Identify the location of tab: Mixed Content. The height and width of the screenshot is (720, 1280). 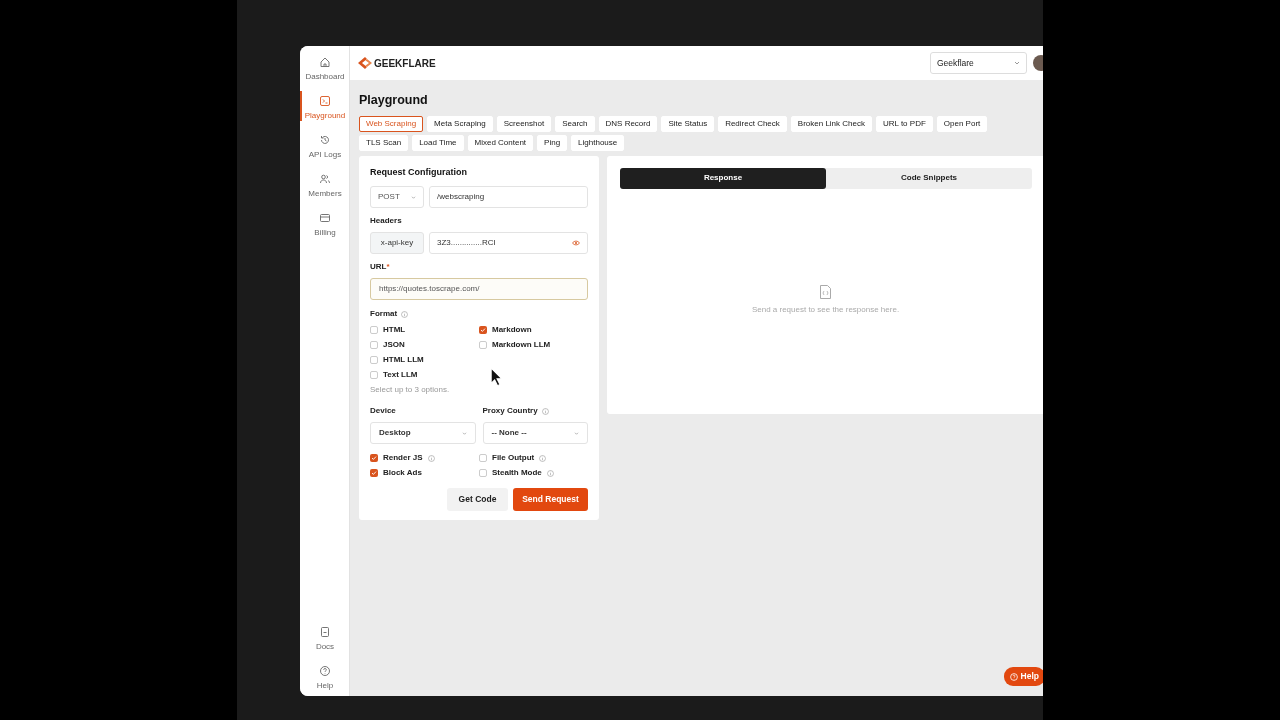
(500, 142).